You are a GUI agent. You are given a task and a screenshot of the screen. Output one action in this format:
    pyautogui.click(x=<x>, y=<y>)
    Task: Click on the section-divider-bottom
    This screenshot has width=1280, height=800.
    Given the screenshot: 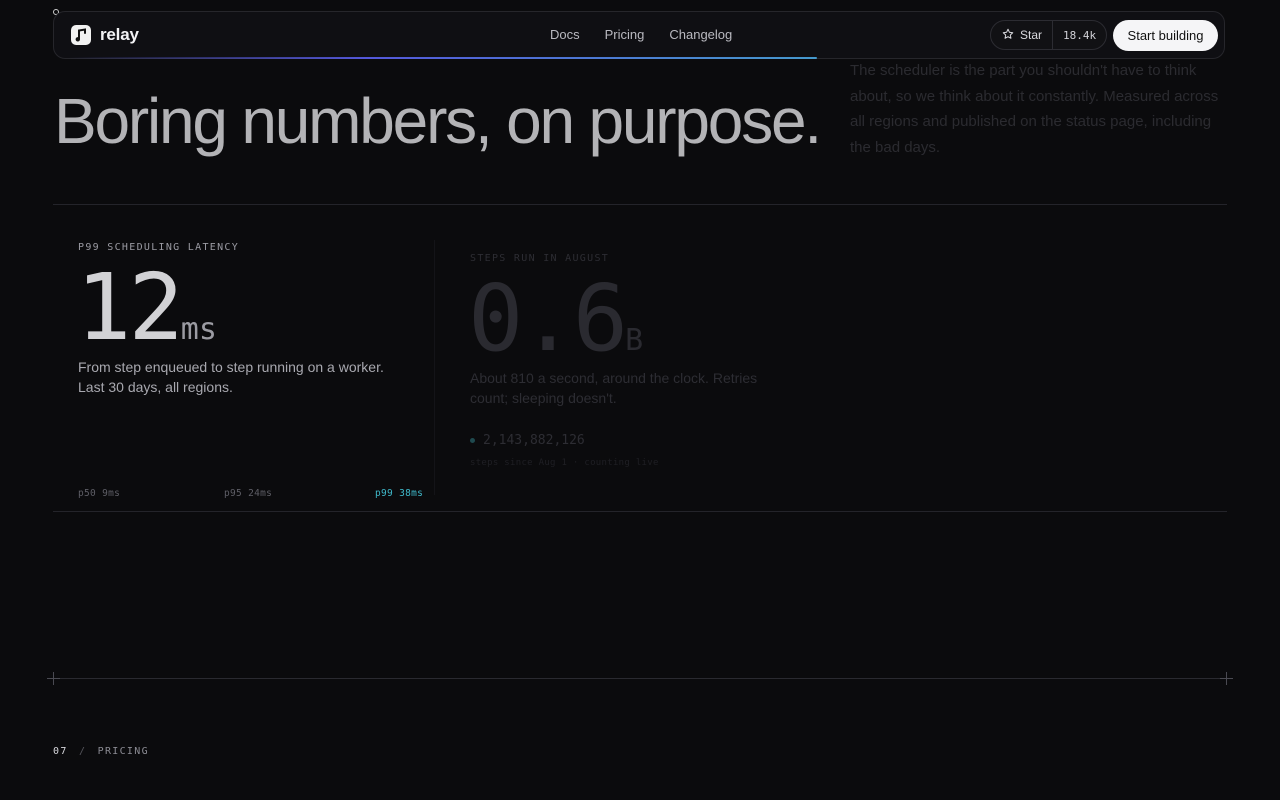 What is the action you would take?
    pyautogui.click(x=640, y=511)
    